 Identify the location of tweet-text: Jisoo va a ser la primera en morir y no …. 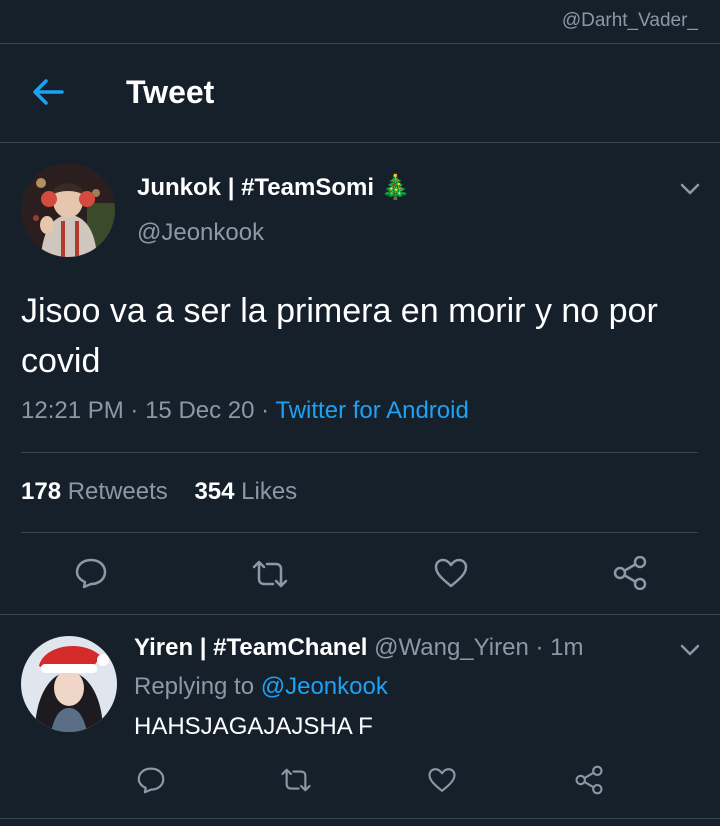
(339, 336).